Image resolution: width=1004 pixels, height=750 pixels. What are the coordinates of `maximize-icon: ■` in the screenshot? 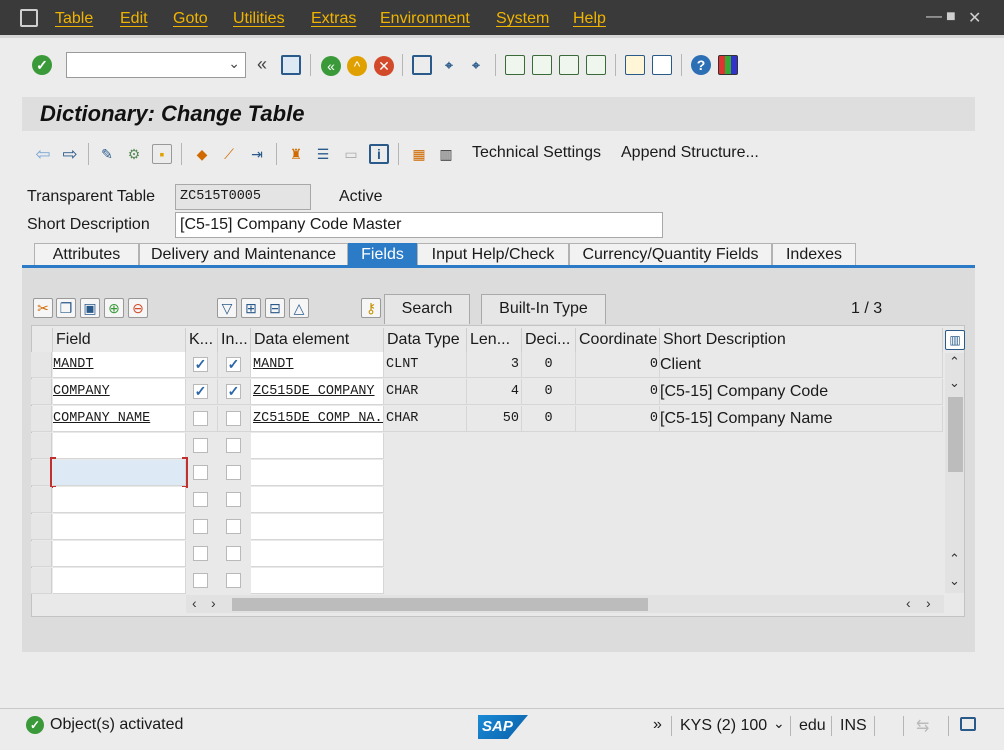 It's located at (951, 17).